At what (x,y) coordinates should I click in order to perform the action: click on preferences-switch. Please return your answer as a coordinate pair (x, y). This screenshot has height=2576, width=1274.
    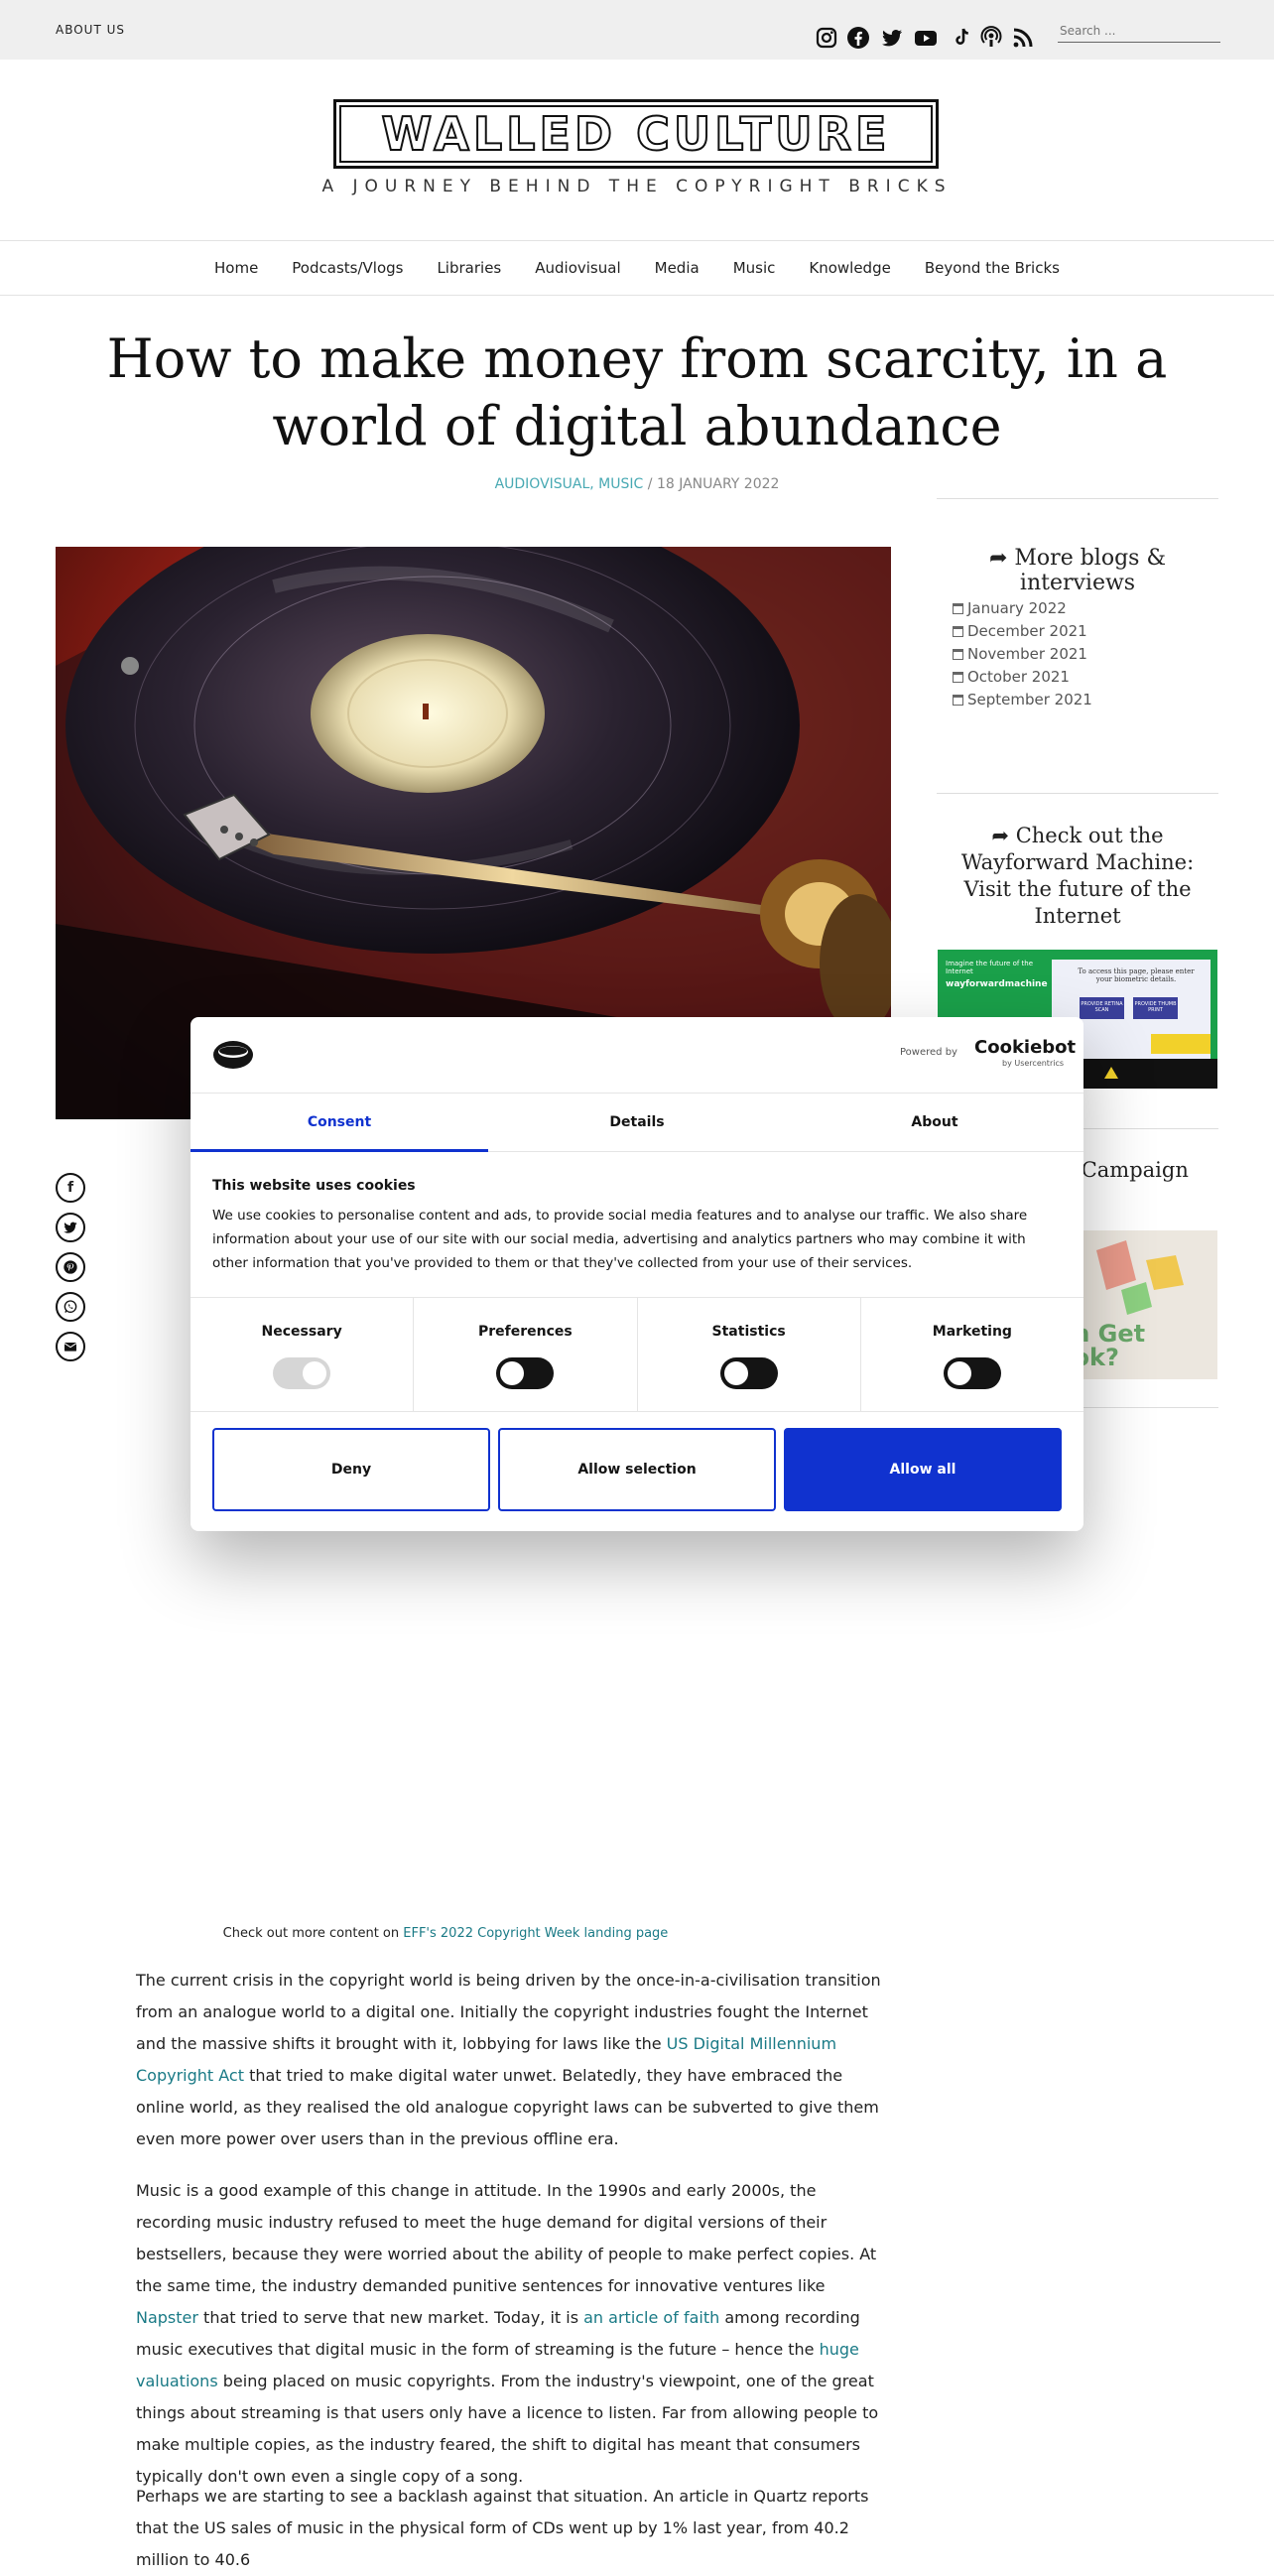
    Looking at the image, I should click on (525, 1373).